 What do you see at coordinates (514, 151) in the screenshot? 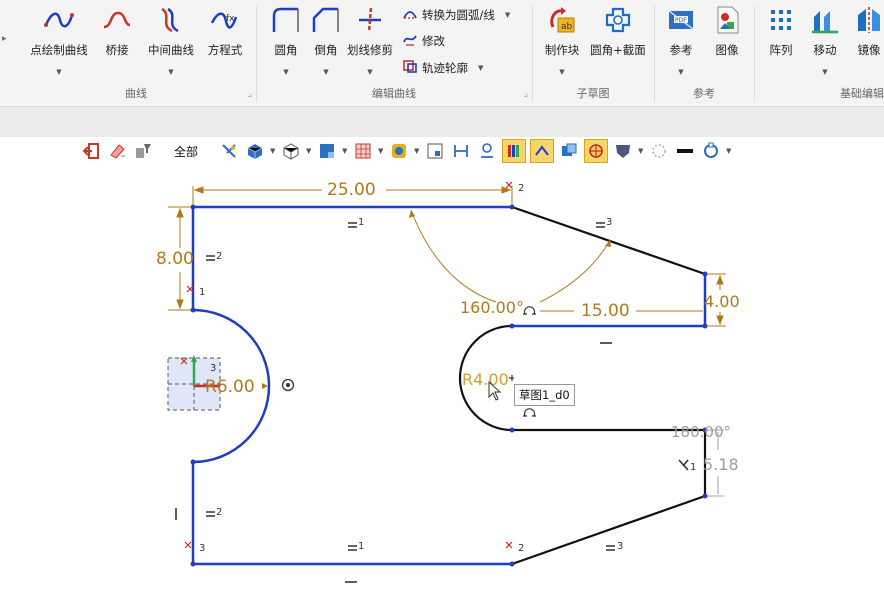
I see `color-palette-icon` at bounding box center [514, 151].